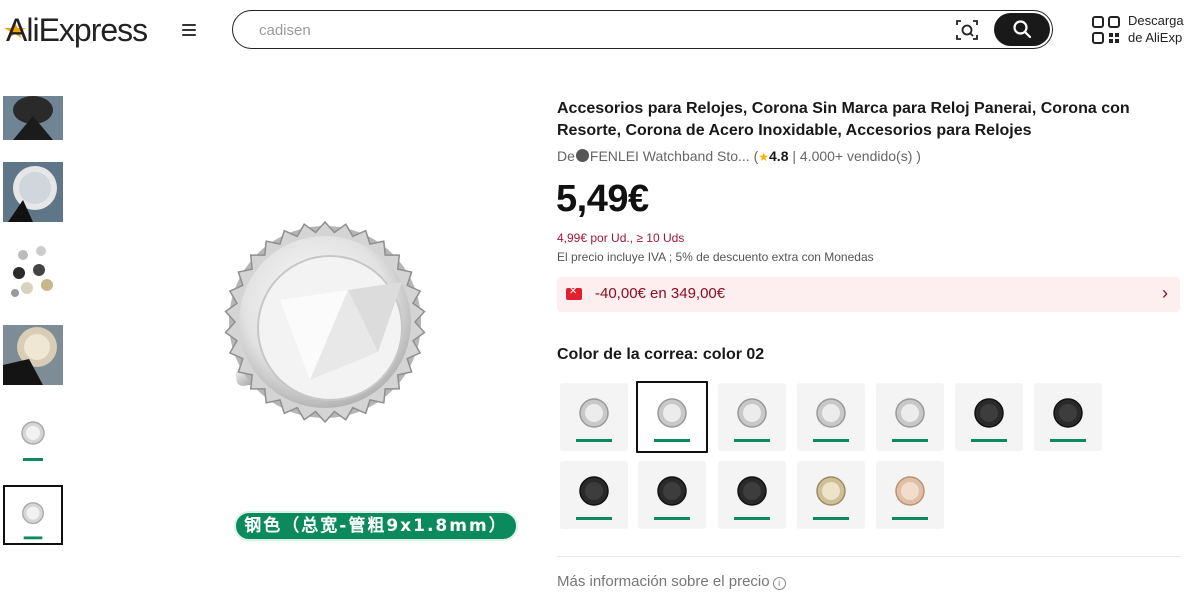 The width and height of the screenshot is (1184, 601). What do you see at coordinates (1165, 293) in the screenshot?
I see `chevron-right-icon: ›` at bounding box center [1165, 293].